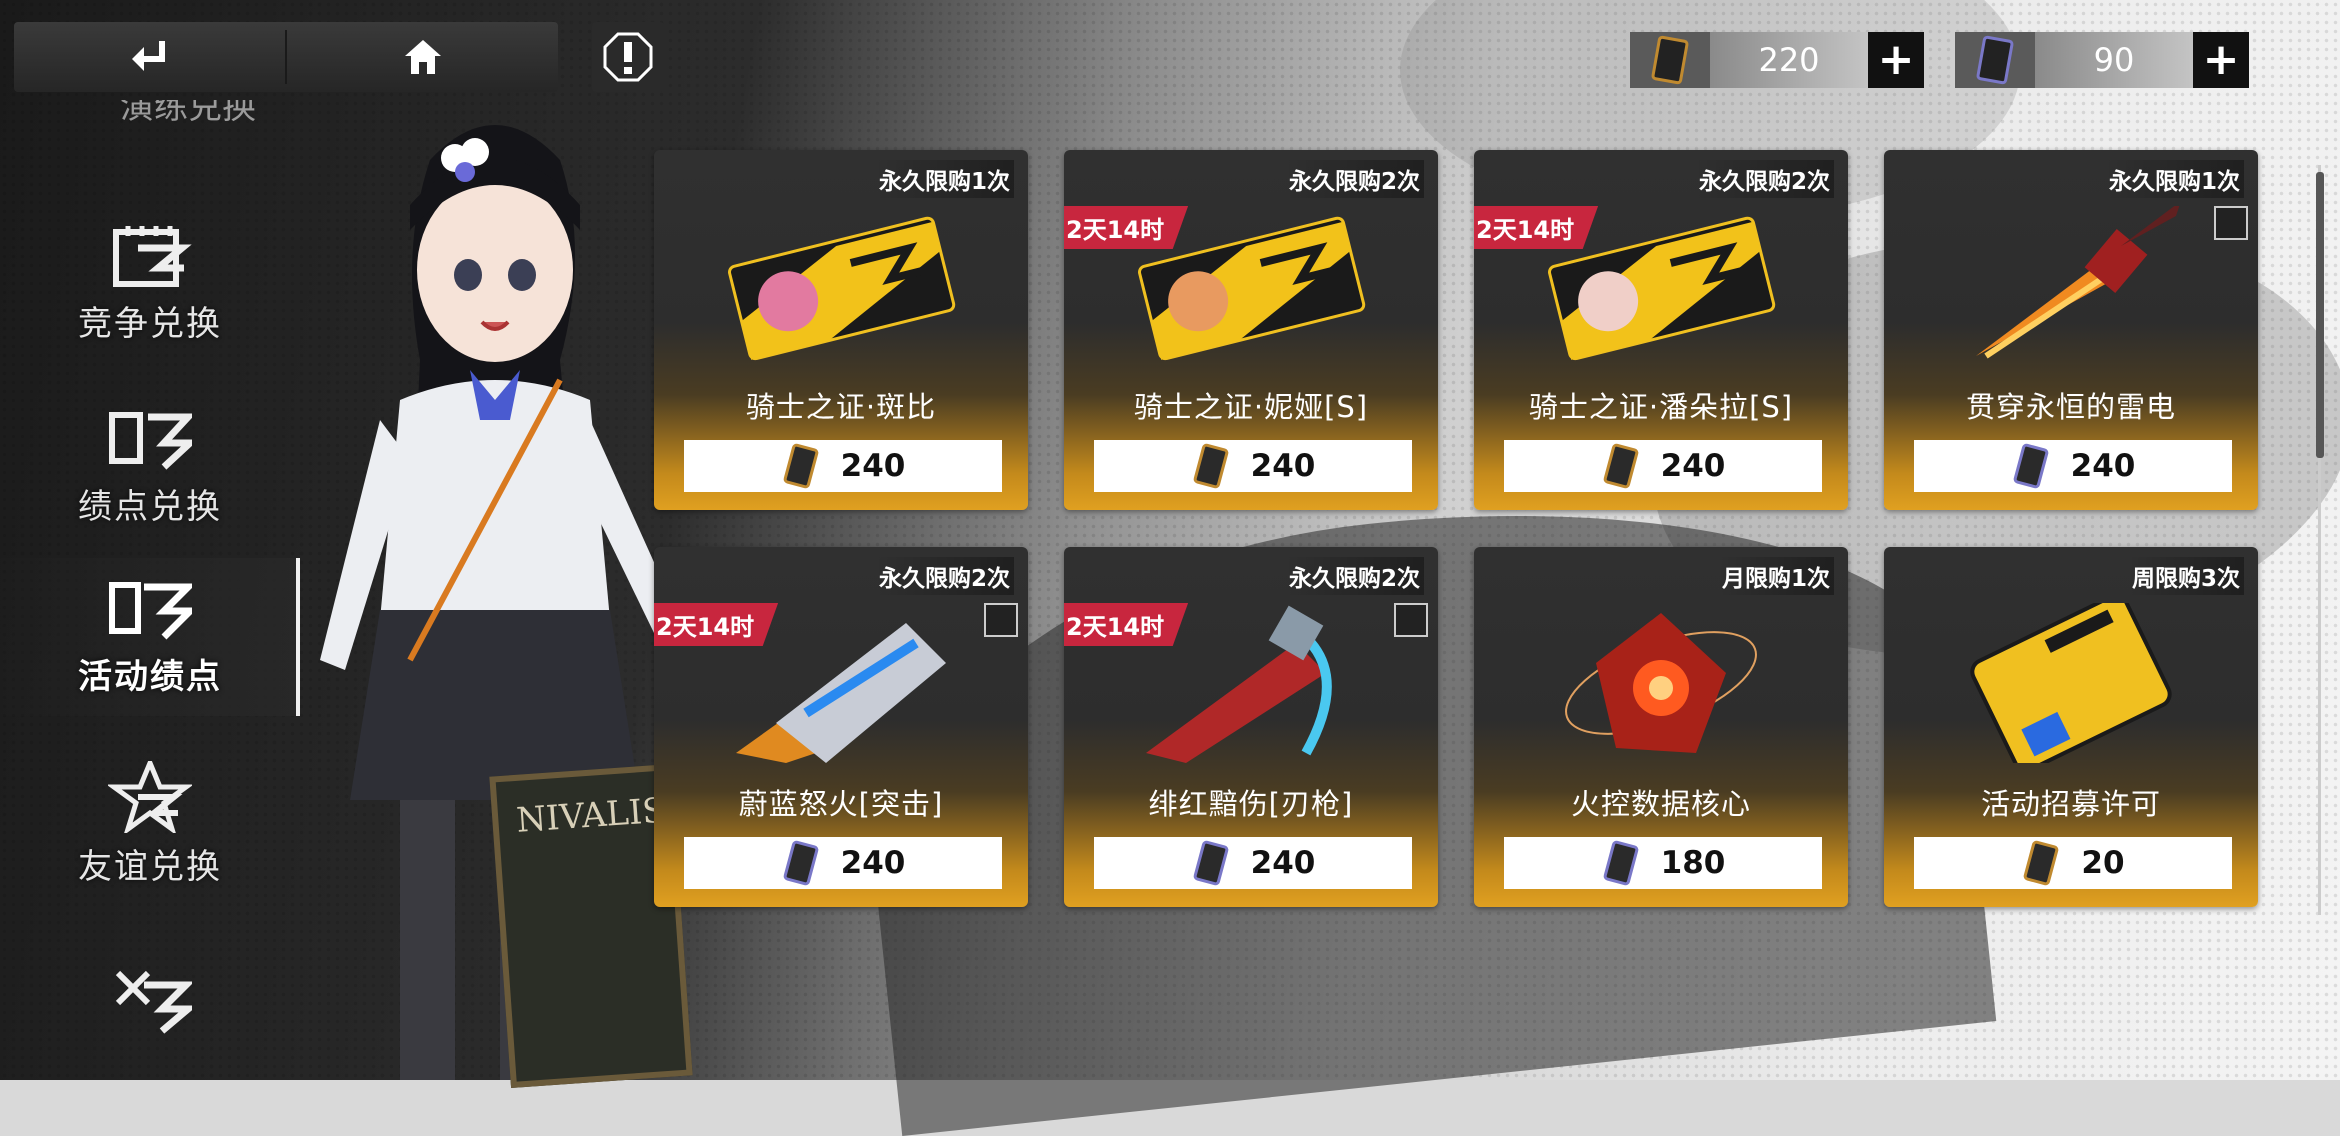 Image resolution: width=2340 pixels, height=1136 pixels. Describe the element at coordinates (1251, 804) in the screenshot. I see `item-name: 绯红黯伤[刃枪]` at that location.